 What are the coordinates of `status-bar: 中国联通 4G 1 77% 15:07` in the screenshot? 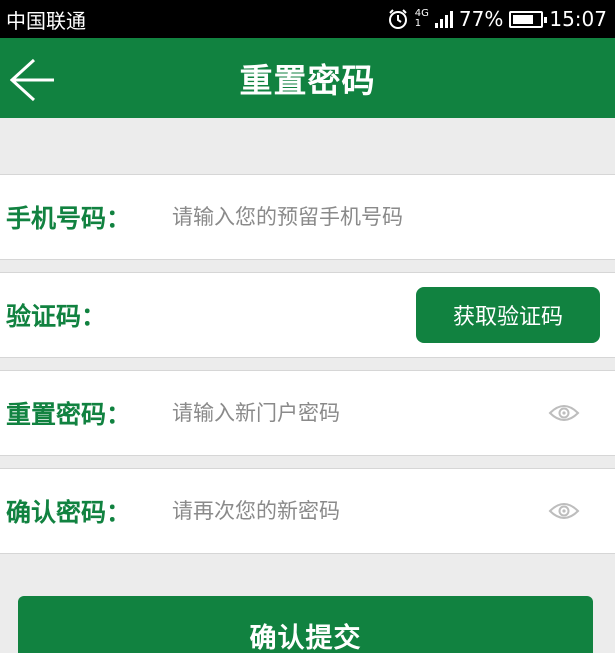 It's located at (307, 19).